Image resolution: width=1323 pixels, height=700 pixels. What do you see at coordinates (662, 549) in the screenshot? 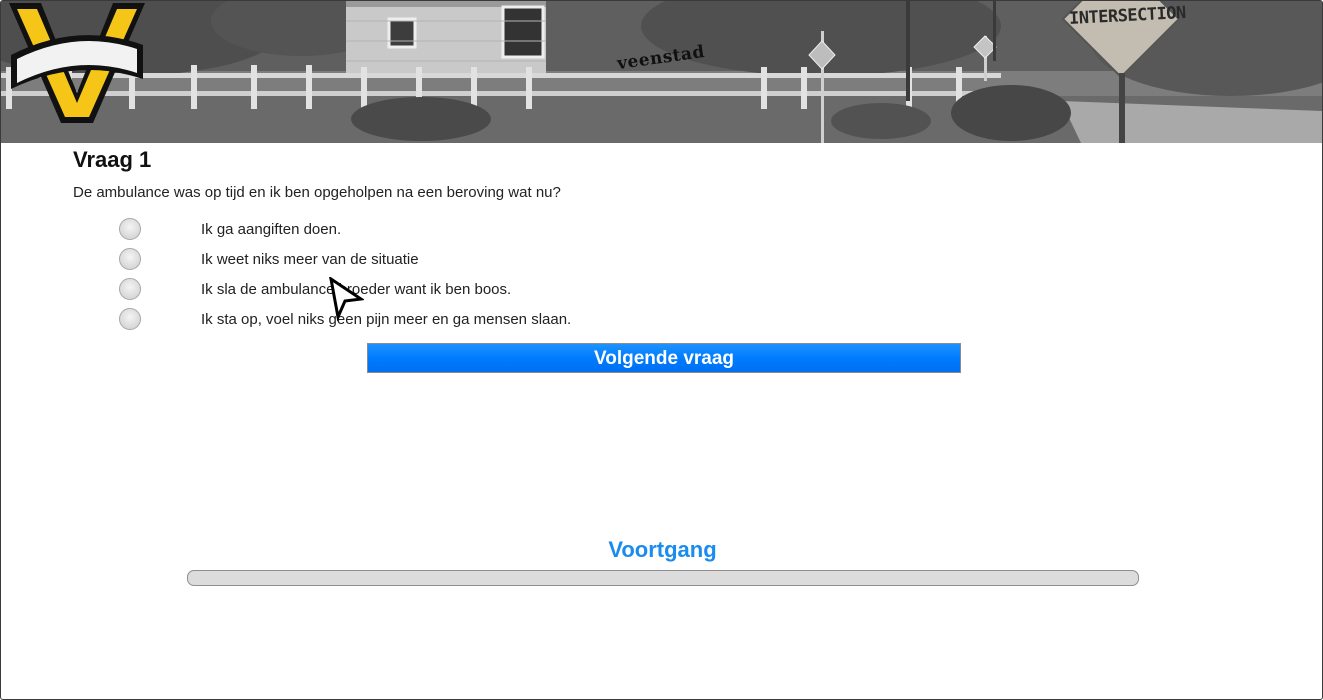
I see `progress-title: Voortgang` at bounding box center [662, 549].